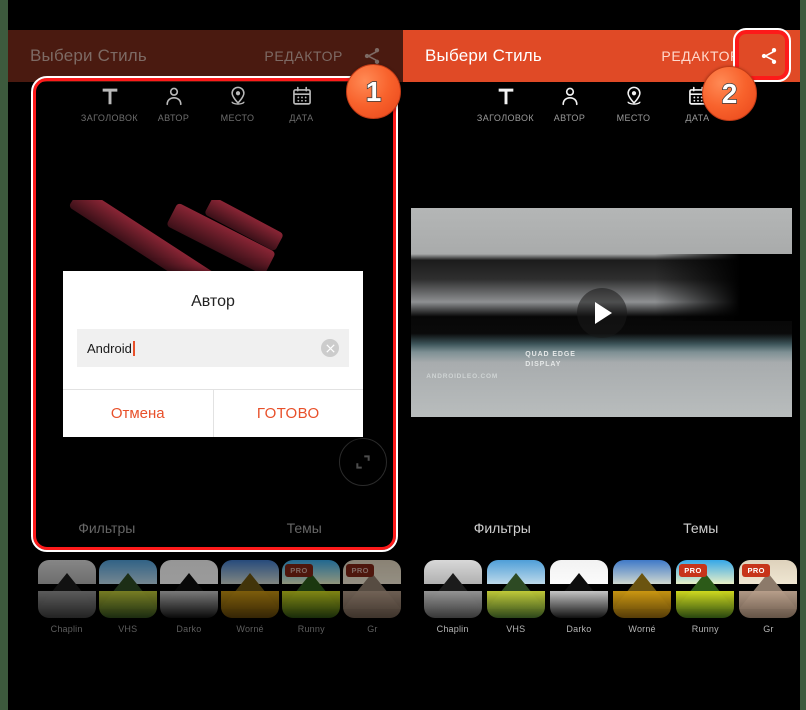  I want to click on tab-themes-right: Темы, so click(701, 528).